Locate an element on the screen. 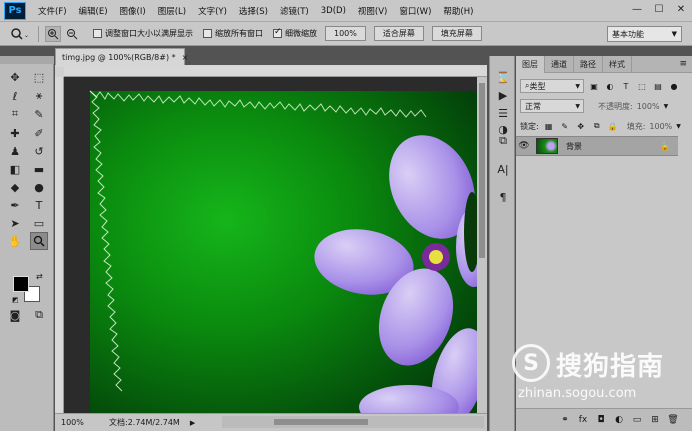  character-panel-icon: A| is located at coordinates (503, 169).